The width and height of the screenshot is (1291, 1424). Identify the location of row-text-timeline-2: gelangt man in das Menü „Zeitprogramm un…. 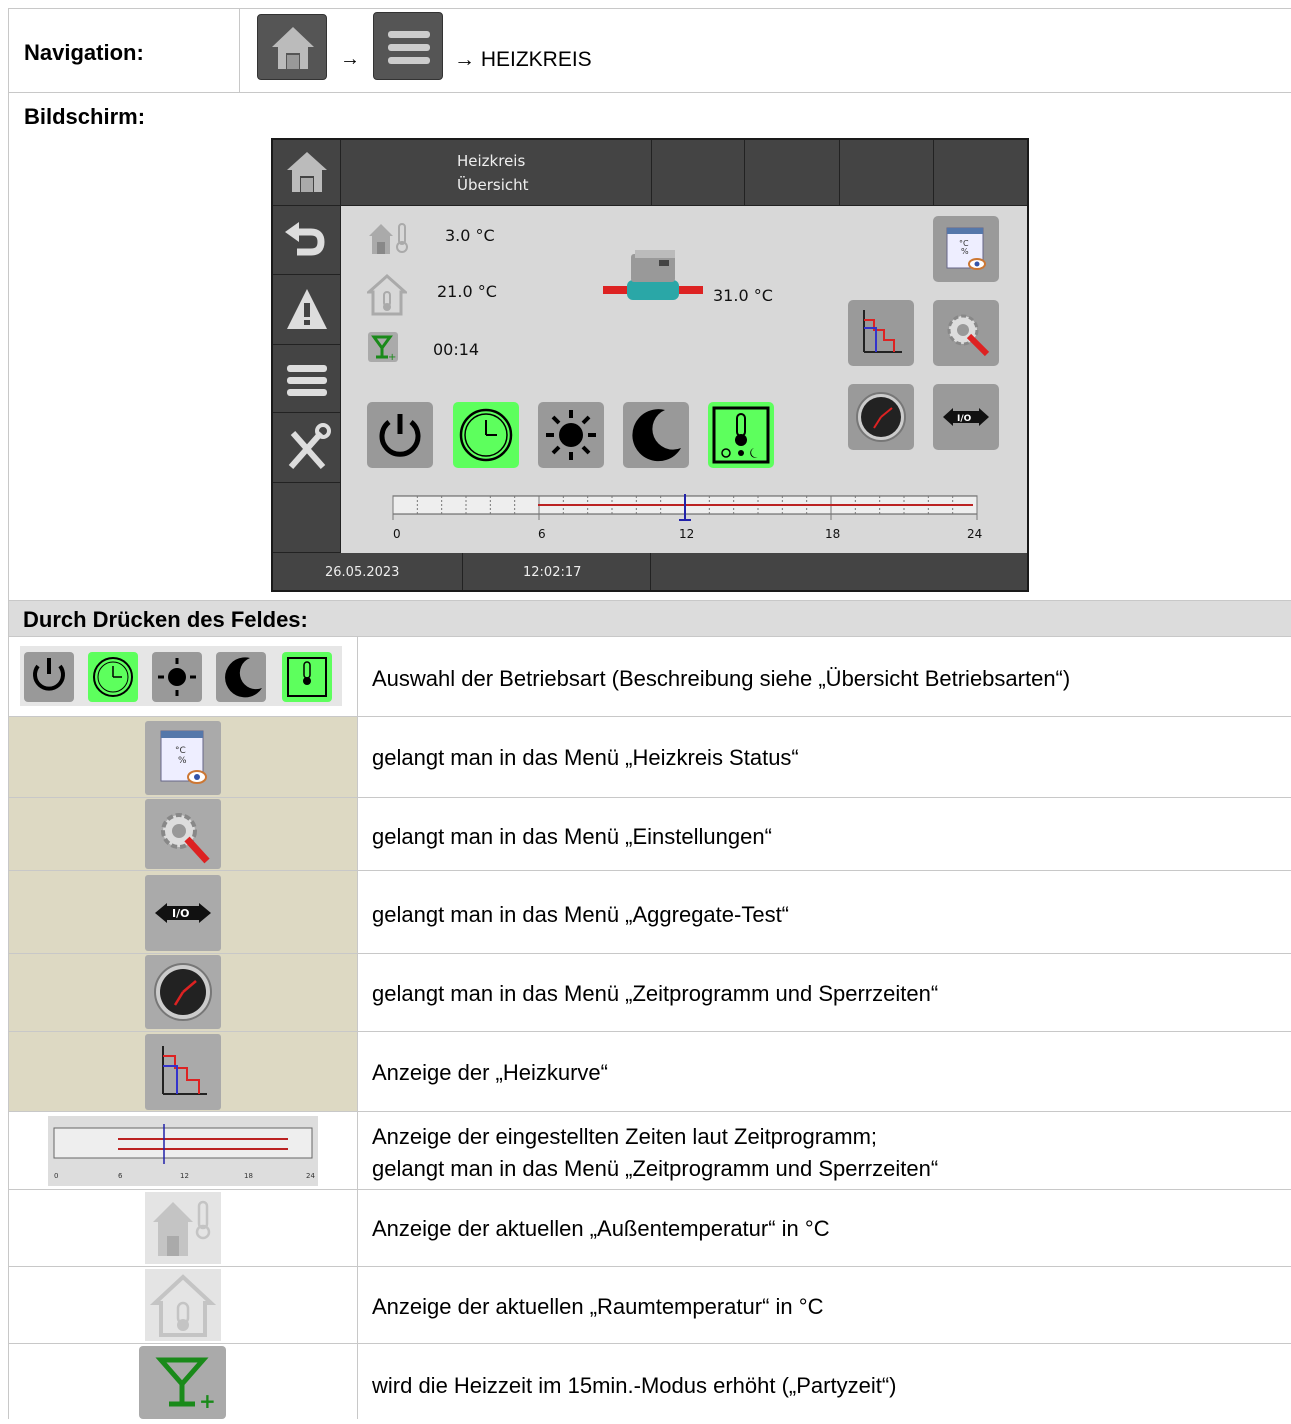
(655, 1168).